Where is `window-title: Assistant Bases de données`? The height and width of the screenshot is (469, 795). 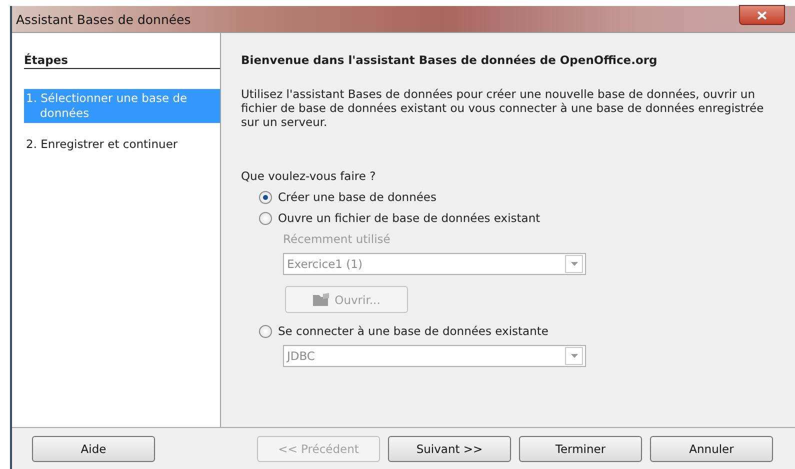 window-title: Assistant Bases de données is located at coordinates (103, 19).